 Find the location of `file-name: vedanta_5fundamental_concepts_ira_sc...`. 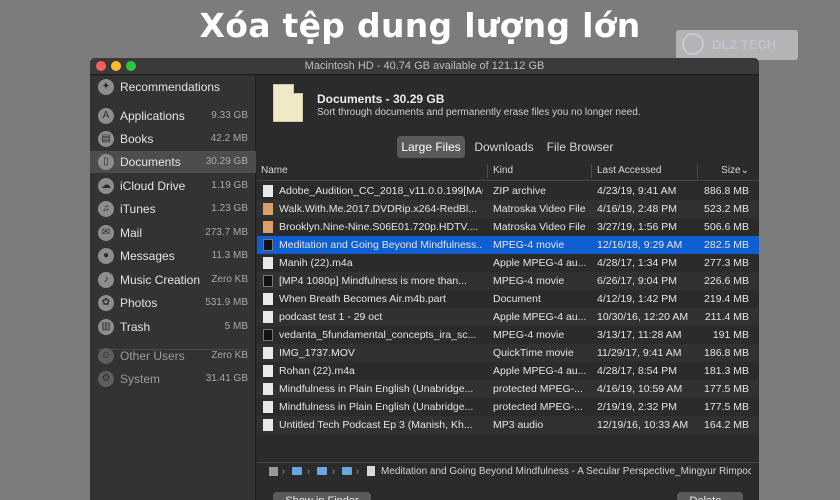

file-name: vedanta_5fundamental_concepts_ira_sc... is located at coordinates (378, 335).